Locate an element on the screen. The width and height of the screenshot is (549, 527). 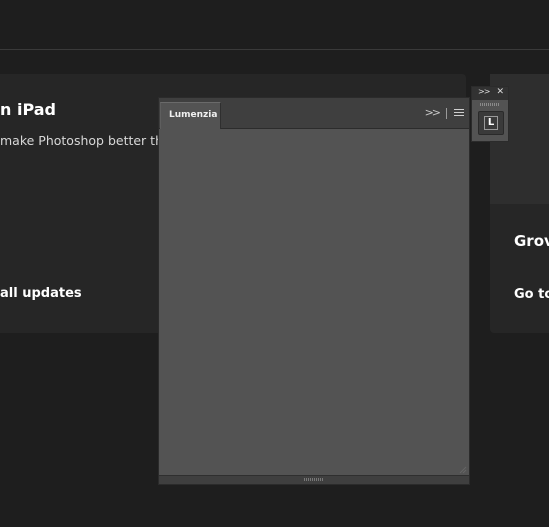
tab-lumenzia: Lumenzia is located at coordinates (190, 115).